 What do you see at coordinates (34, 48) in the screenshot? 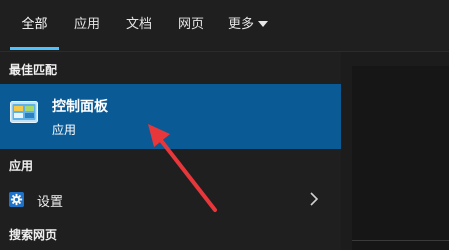
I see `active-tab-indicator` at bounding box center [34, 48].